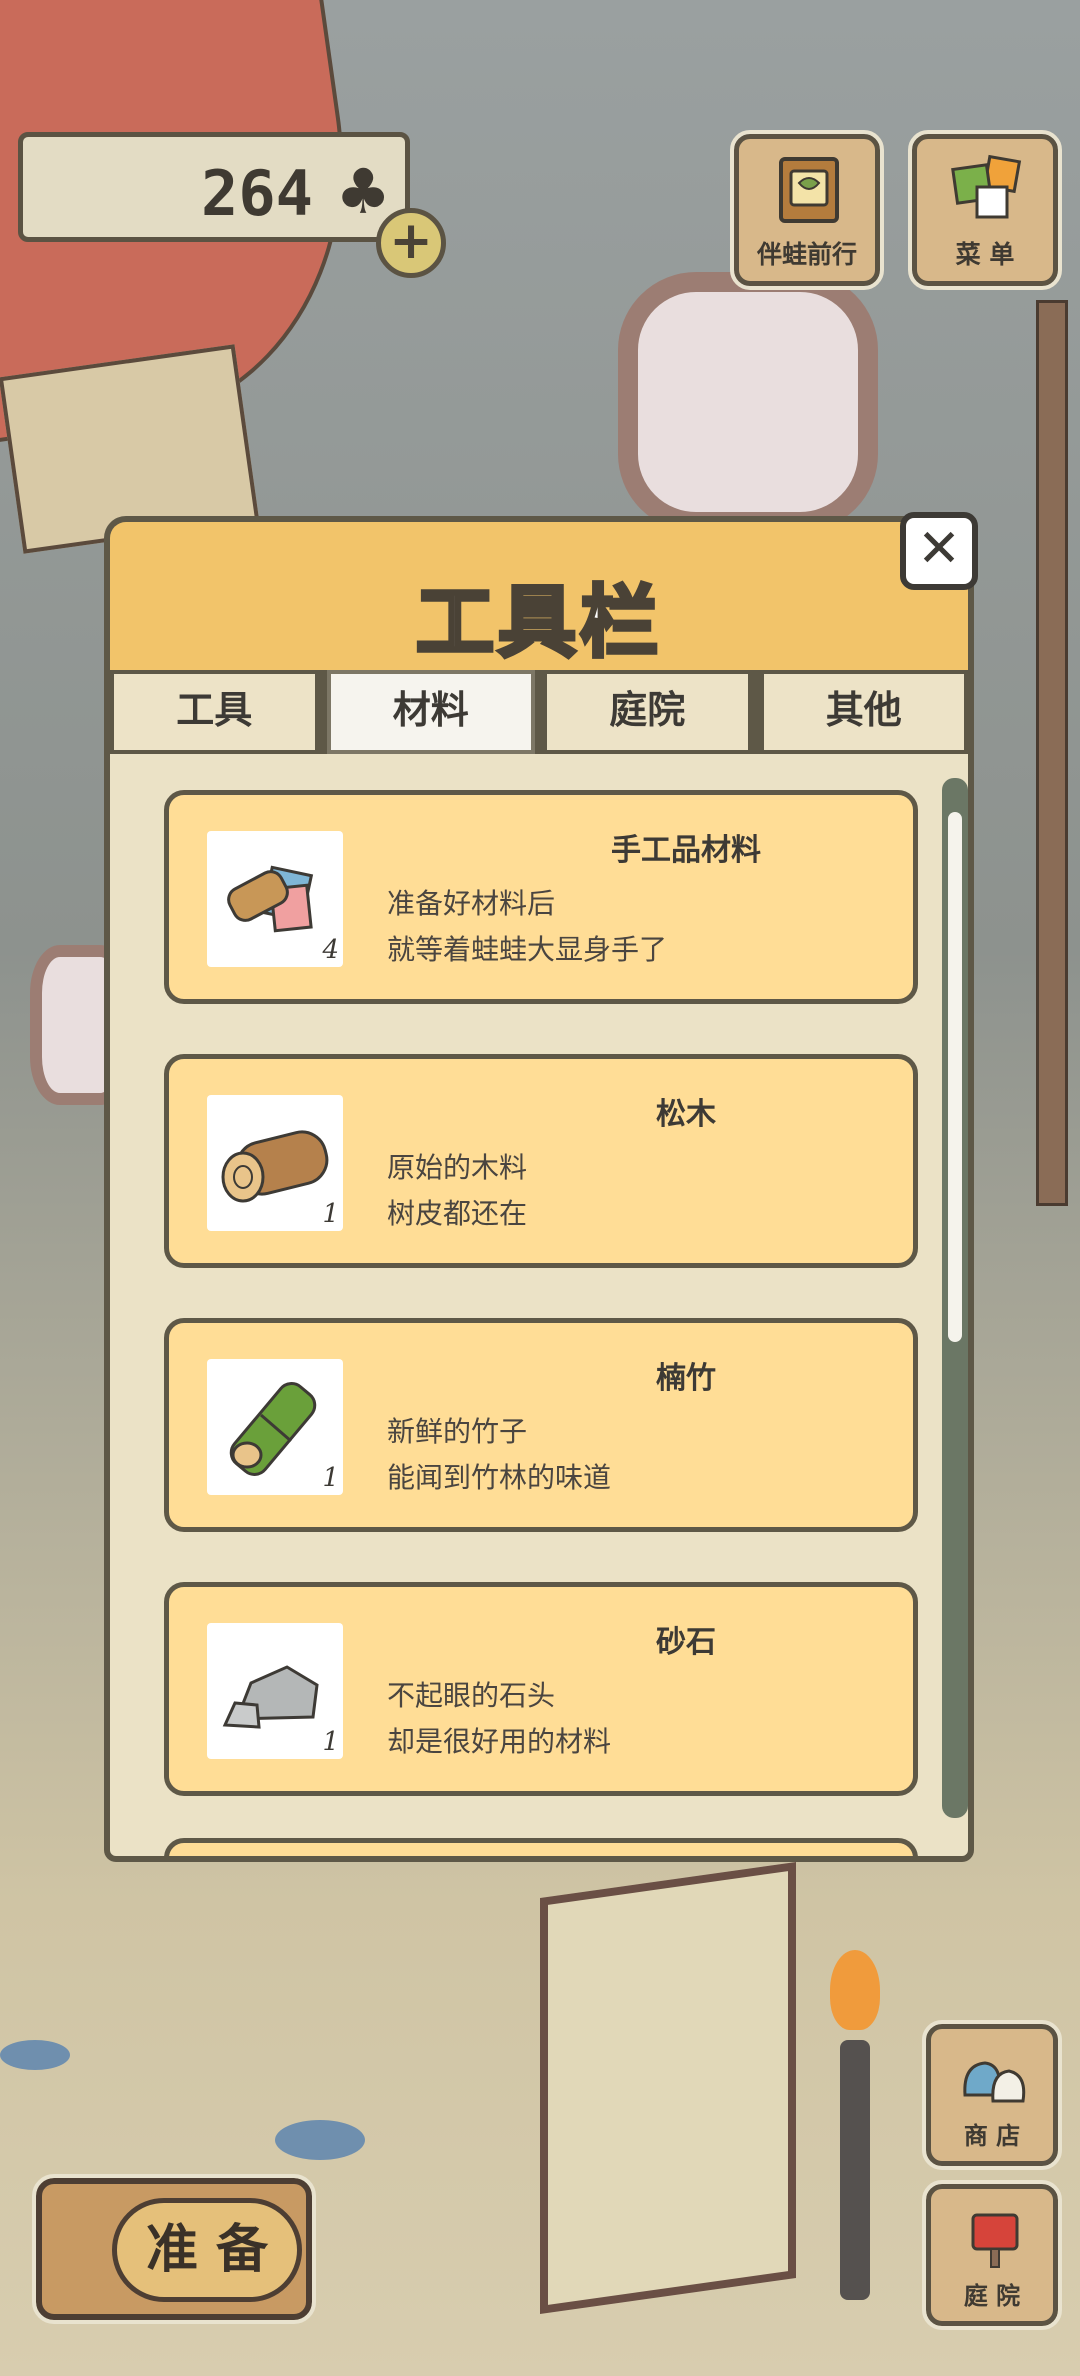 The width and height of the screenshot is (1080, 2376). What do you see at coordinates (411, 243) in the screenshot?
I see `add-clover-button: +` at bounding box center [411, 243].